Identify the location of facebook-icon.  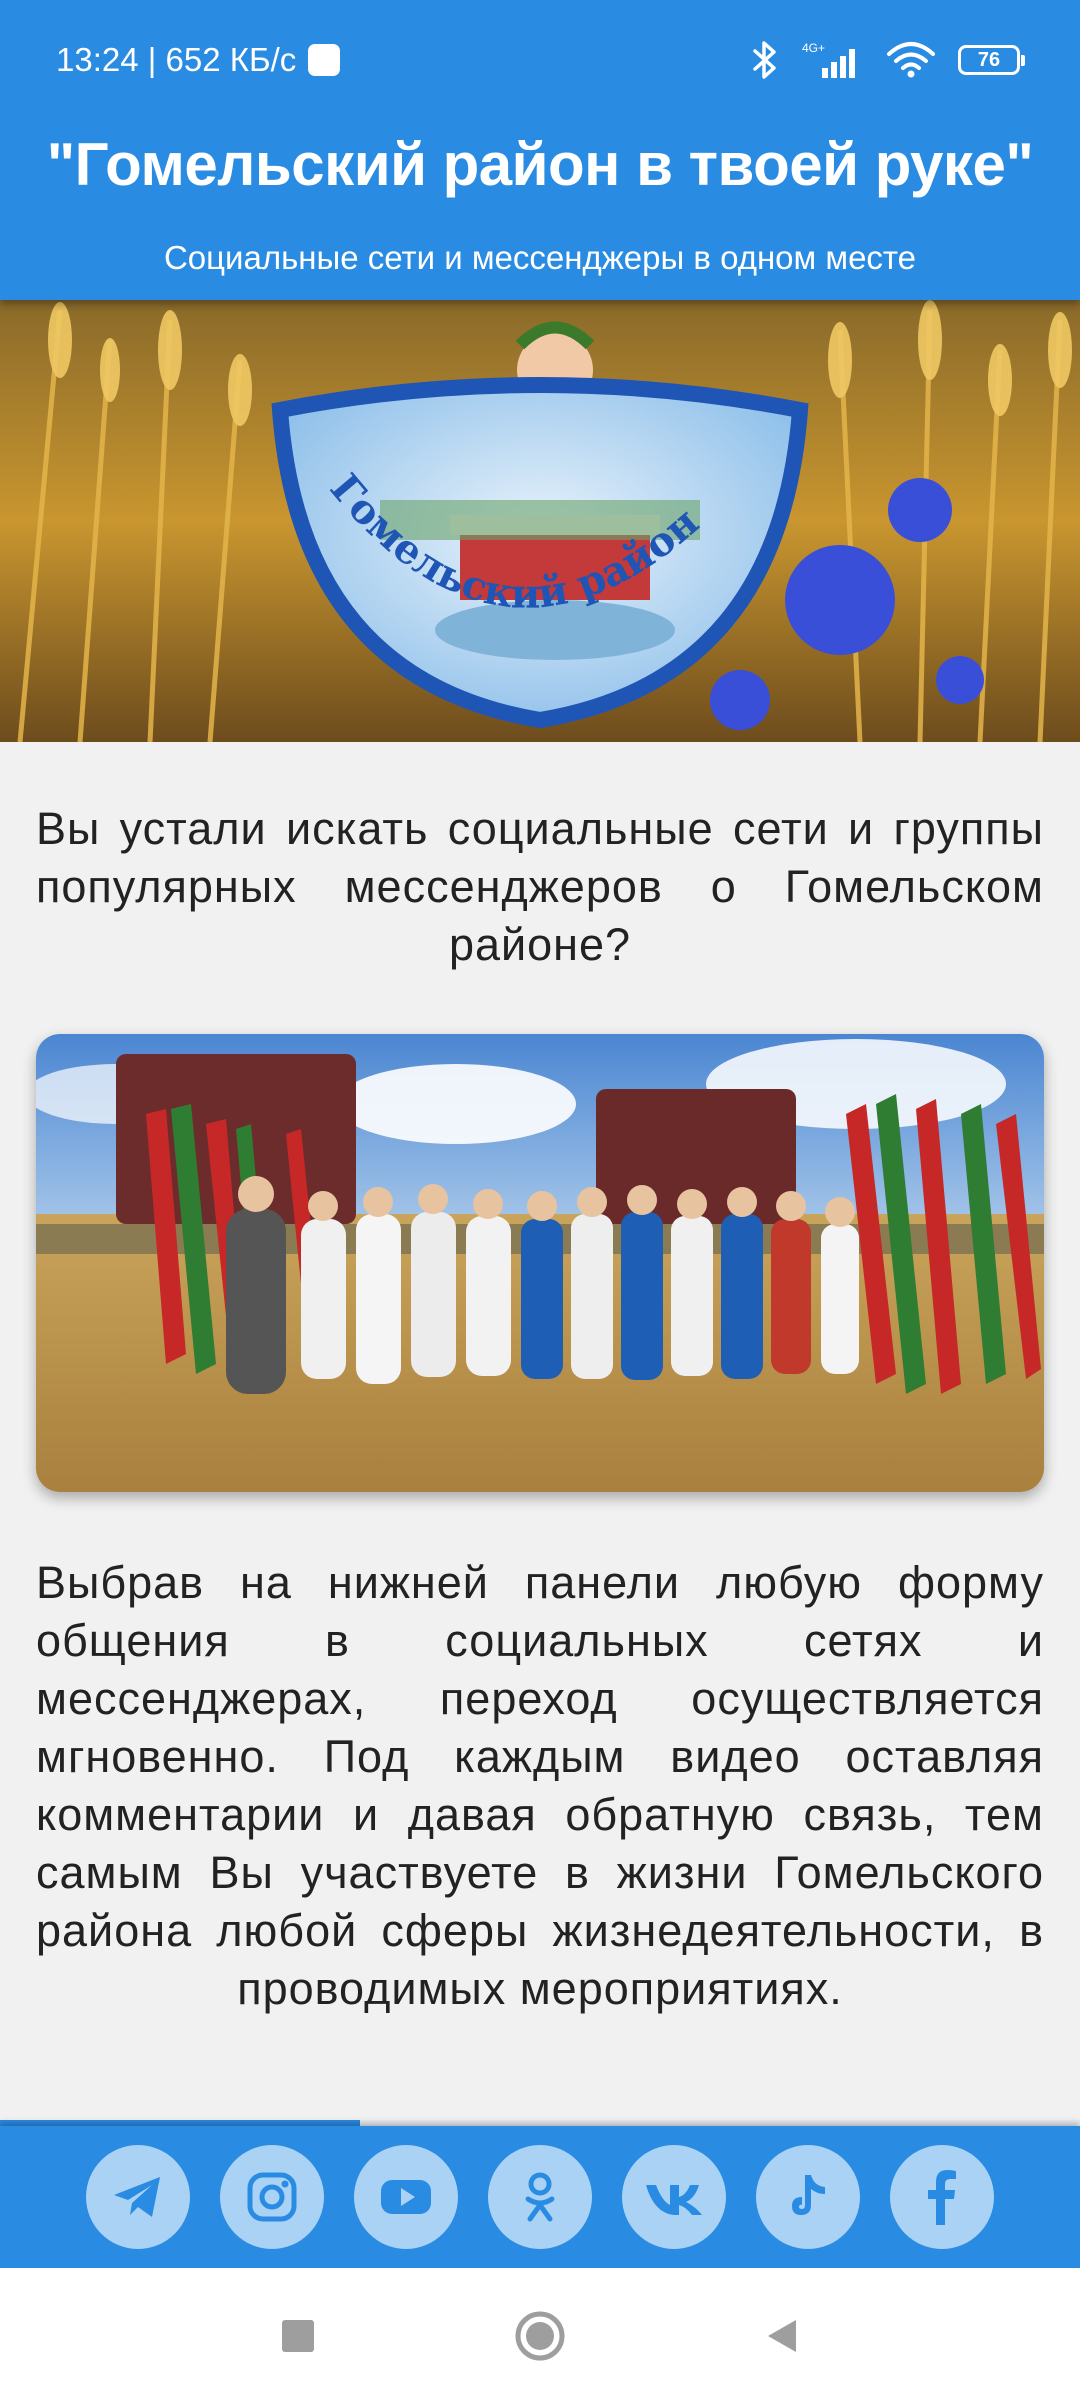
(942, 2197).